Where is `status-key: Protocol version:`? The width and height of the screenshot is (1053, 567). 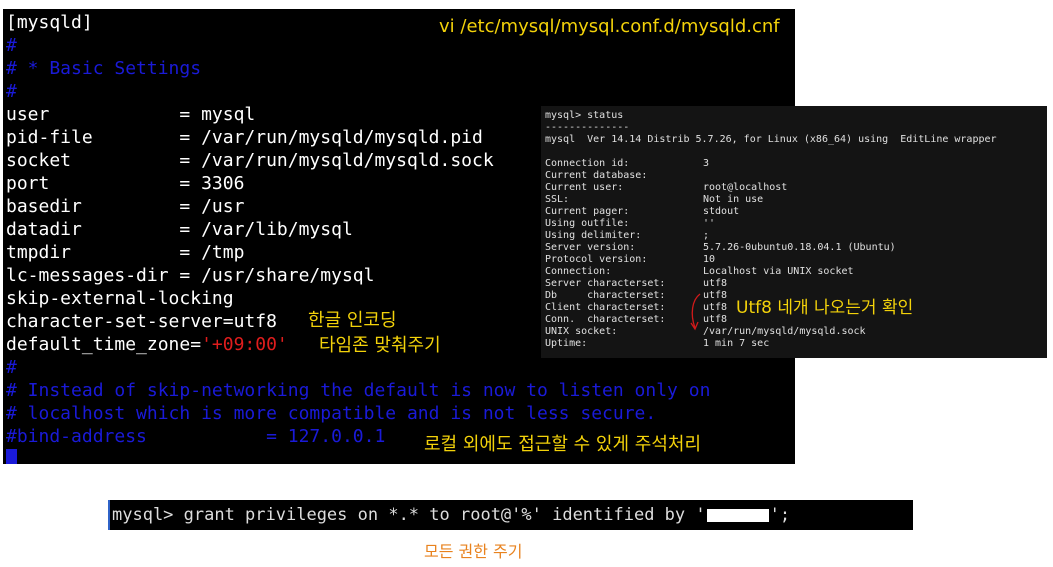
status-key: Protocol version: is located at coordinates (596, 259).